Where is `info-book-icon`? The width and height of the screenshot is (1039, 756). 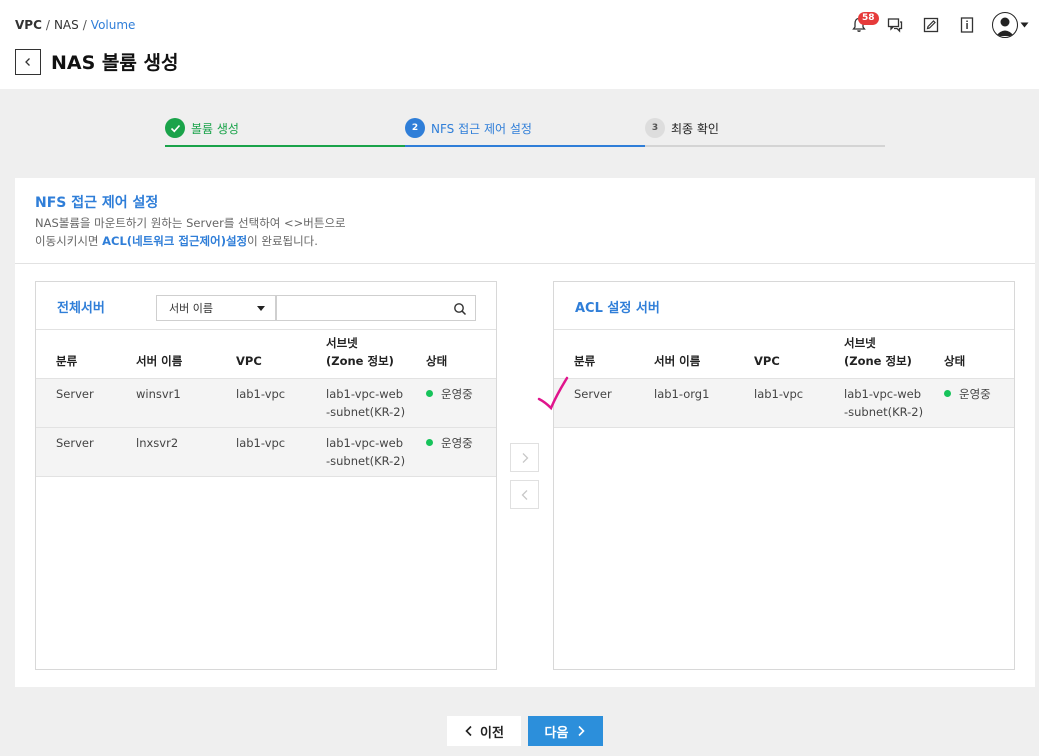
info-book-icon is located at coordinates (967, 25).